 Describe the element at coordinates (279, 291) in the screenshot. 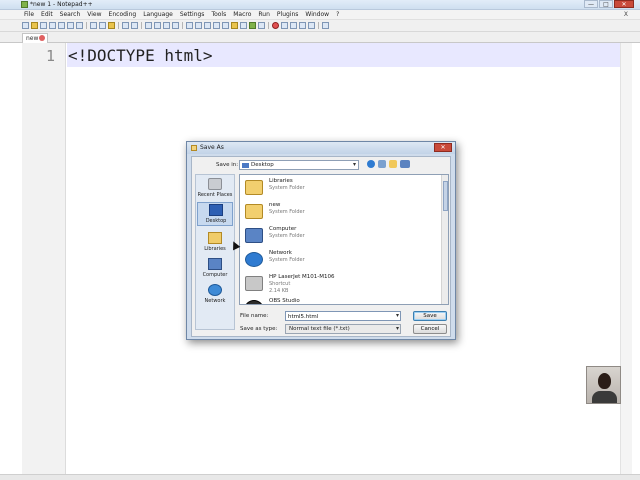

I see `file-size: 2.14 KB` at that location.